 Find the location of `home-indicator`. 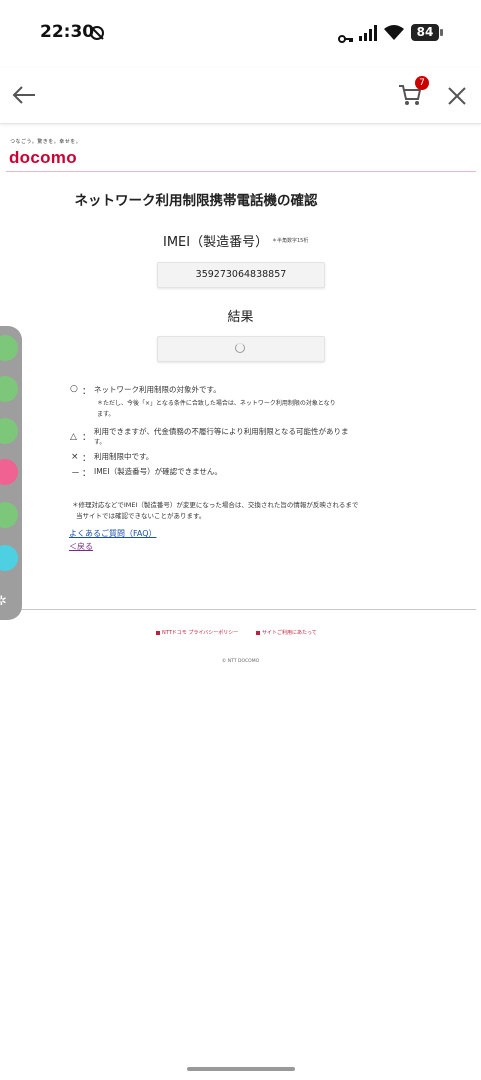

home-indicator is located at coordinates (241, 1069).